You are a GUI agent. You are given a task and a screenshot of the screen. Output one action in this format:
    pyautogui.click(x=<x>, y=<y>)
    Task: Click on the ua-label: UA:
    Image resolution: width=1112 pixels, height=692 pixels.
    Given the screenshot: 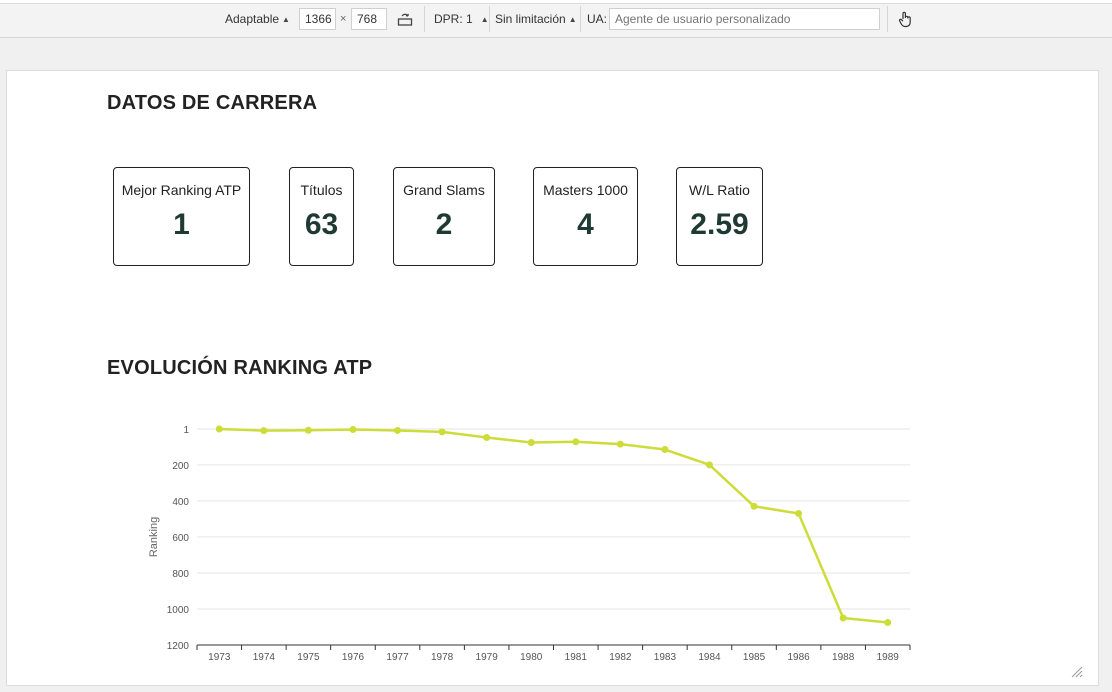 What is the action you would take?
    pyautogui.click(x=597, y=19)
    